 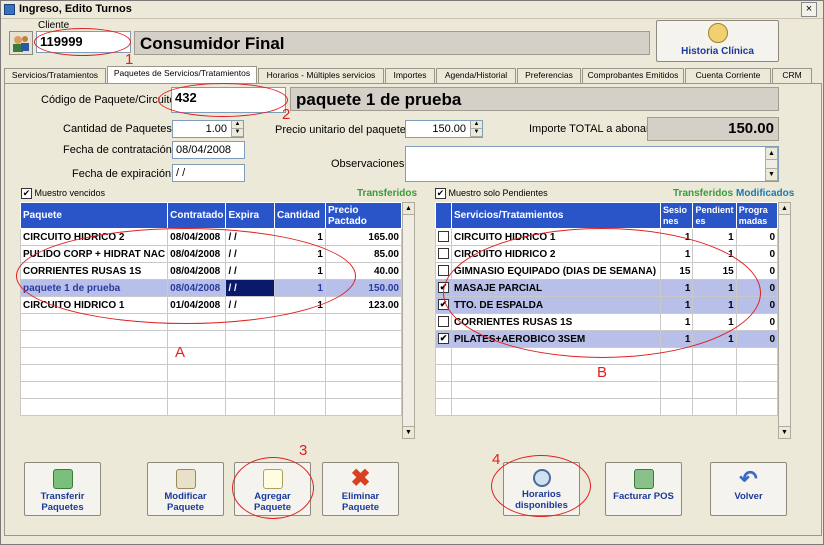 I want to click on servicio-row: CIRCUITO HIDRICO 1110, so click(x=607, y=237).